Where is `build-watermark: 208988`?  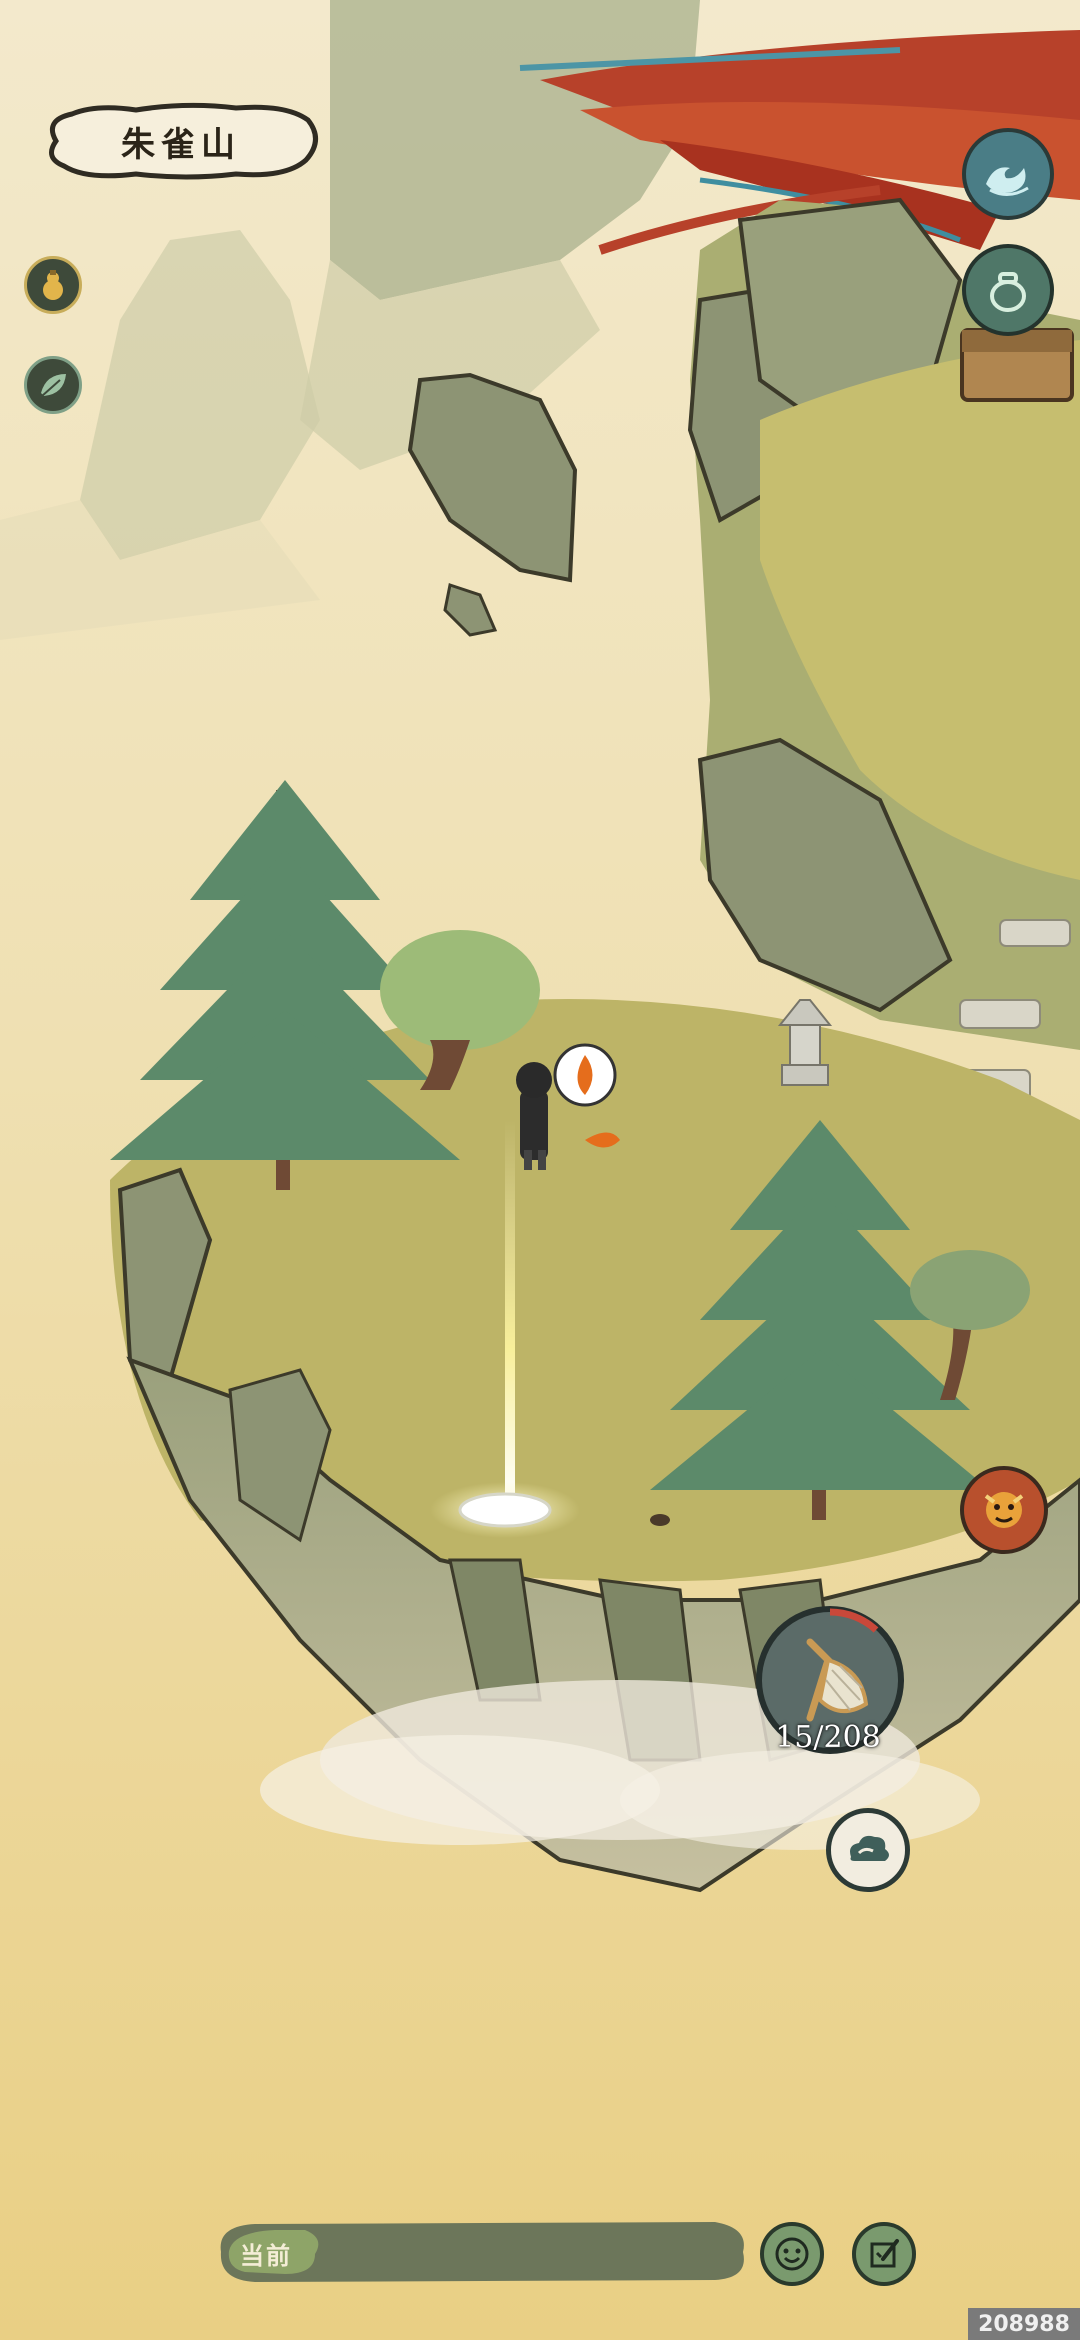 build-watermark: 208988 is located at coordinates (1024, 2324).